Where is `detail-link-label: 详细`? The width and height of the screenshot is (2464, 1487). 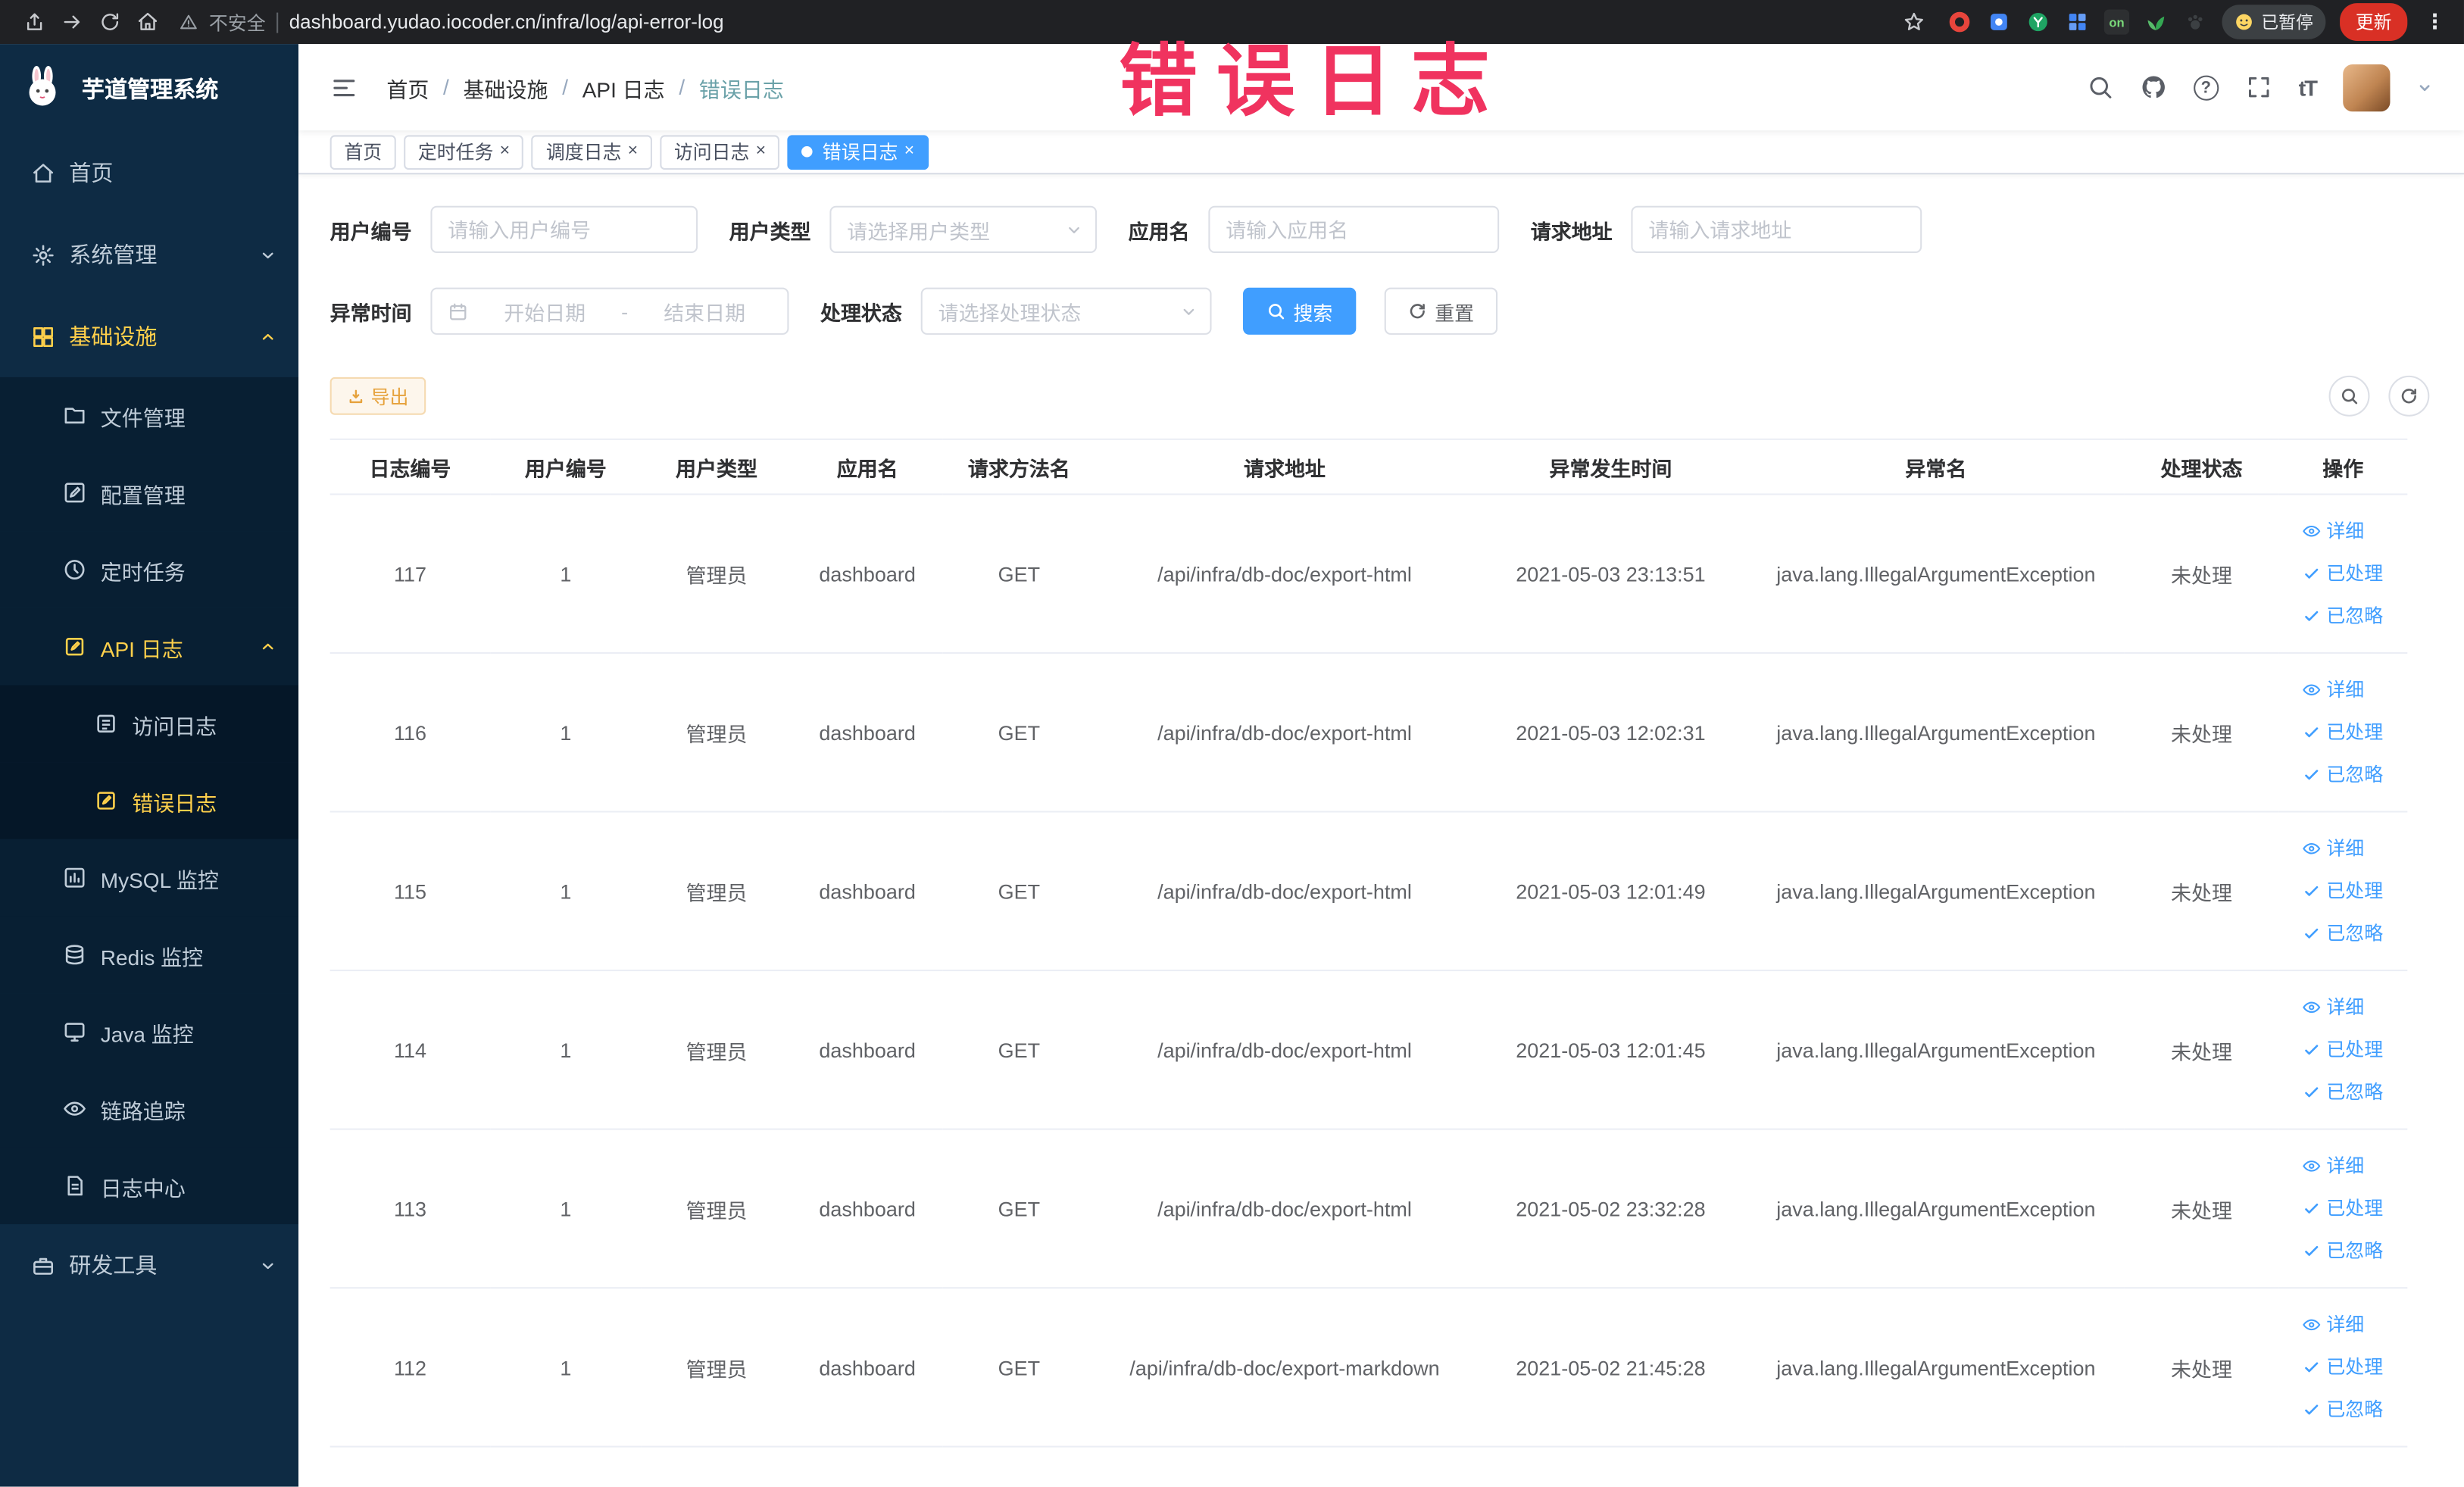 detail-link-label: 详细 is located at coordinates (2345, 1165).